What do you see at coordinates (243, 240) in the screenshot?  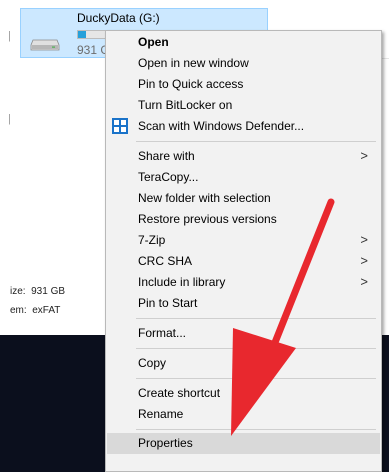 I see `menu-item-7zip: 7-Zip >` at bounding box center [243, 240].